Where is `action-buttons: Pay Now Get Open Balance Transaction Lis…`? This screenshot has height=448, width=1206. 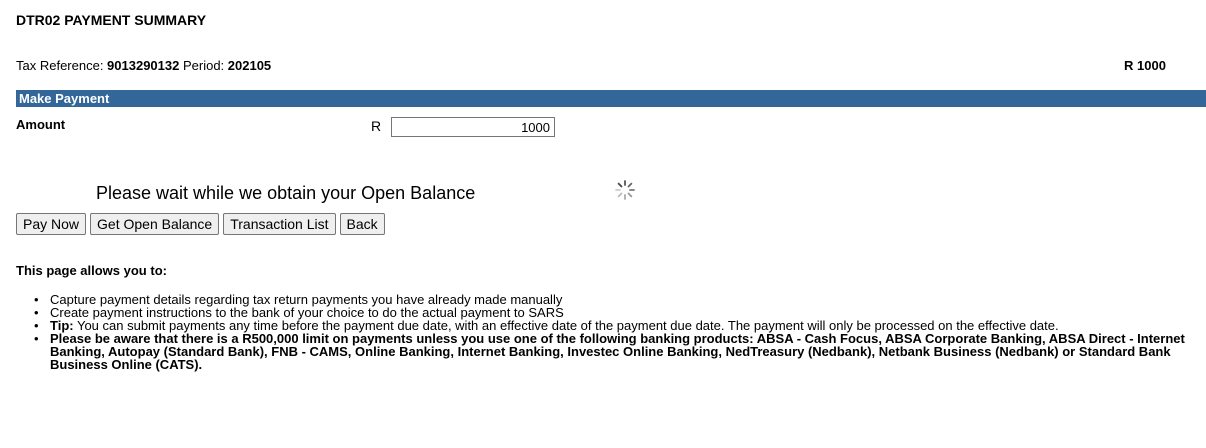 action-buttons: Pay Now Get Open Balance Transaction Lis… is located at coordinates (200, 224).